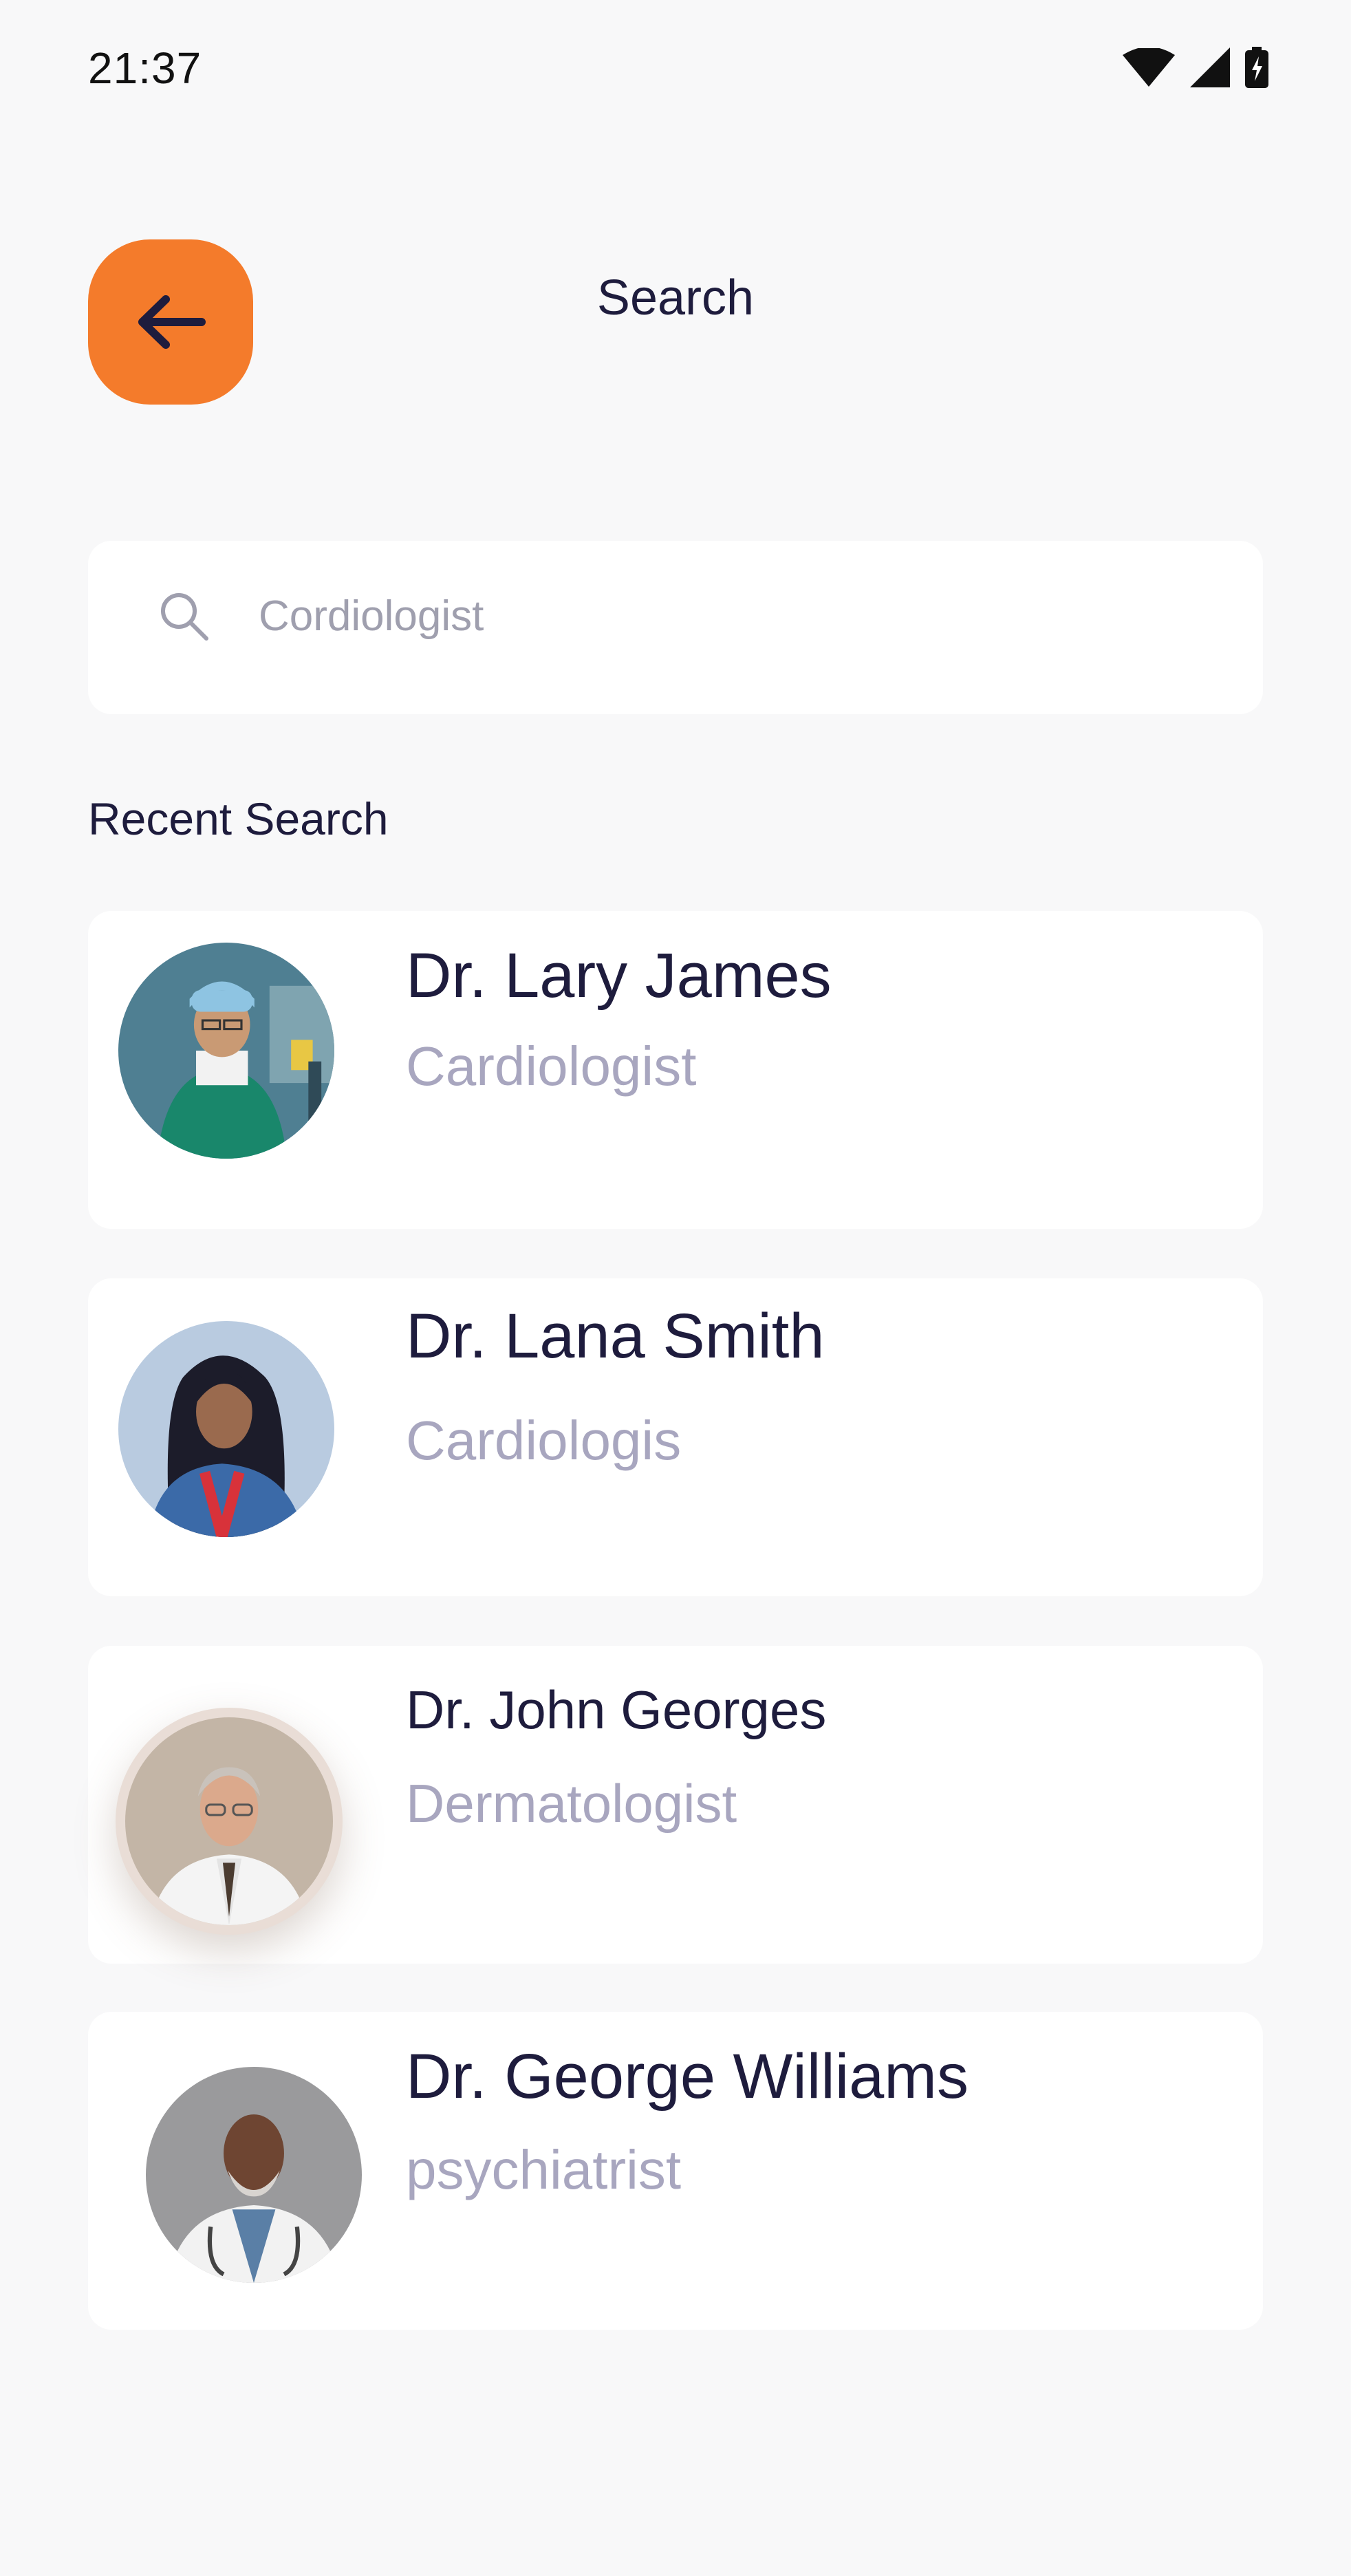  I want to click on doctor-specialty: Cardiologist, so click(551, 1066).